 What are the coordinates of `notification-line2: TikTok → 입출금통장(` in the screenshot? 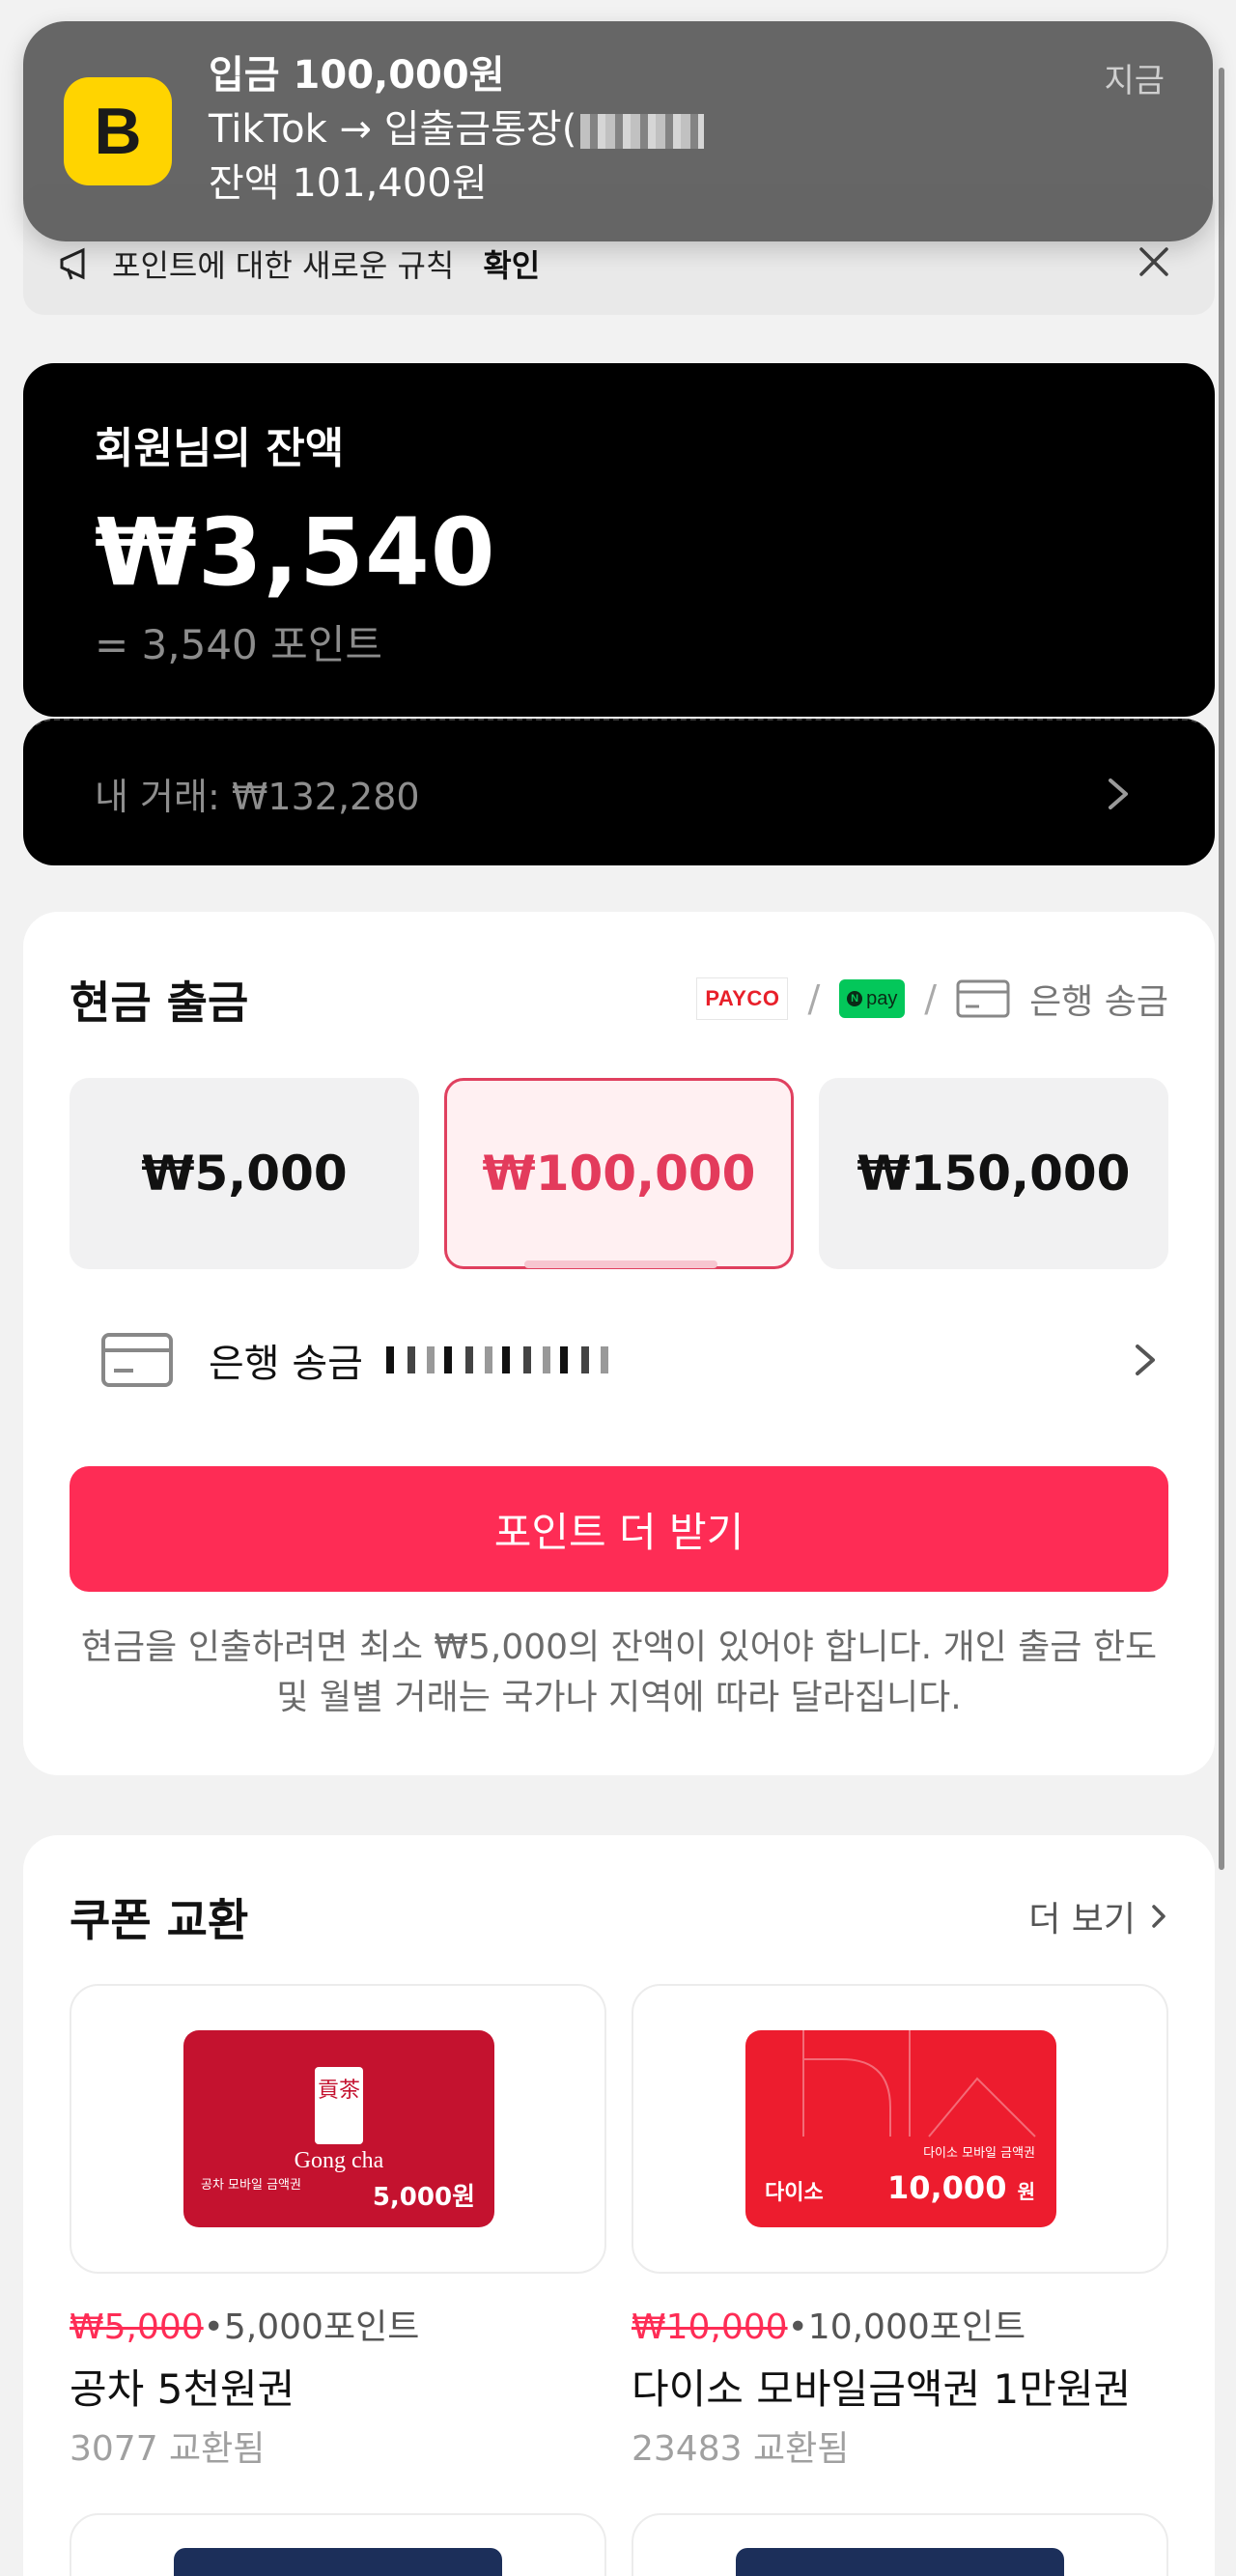 It's located at (457, 129).